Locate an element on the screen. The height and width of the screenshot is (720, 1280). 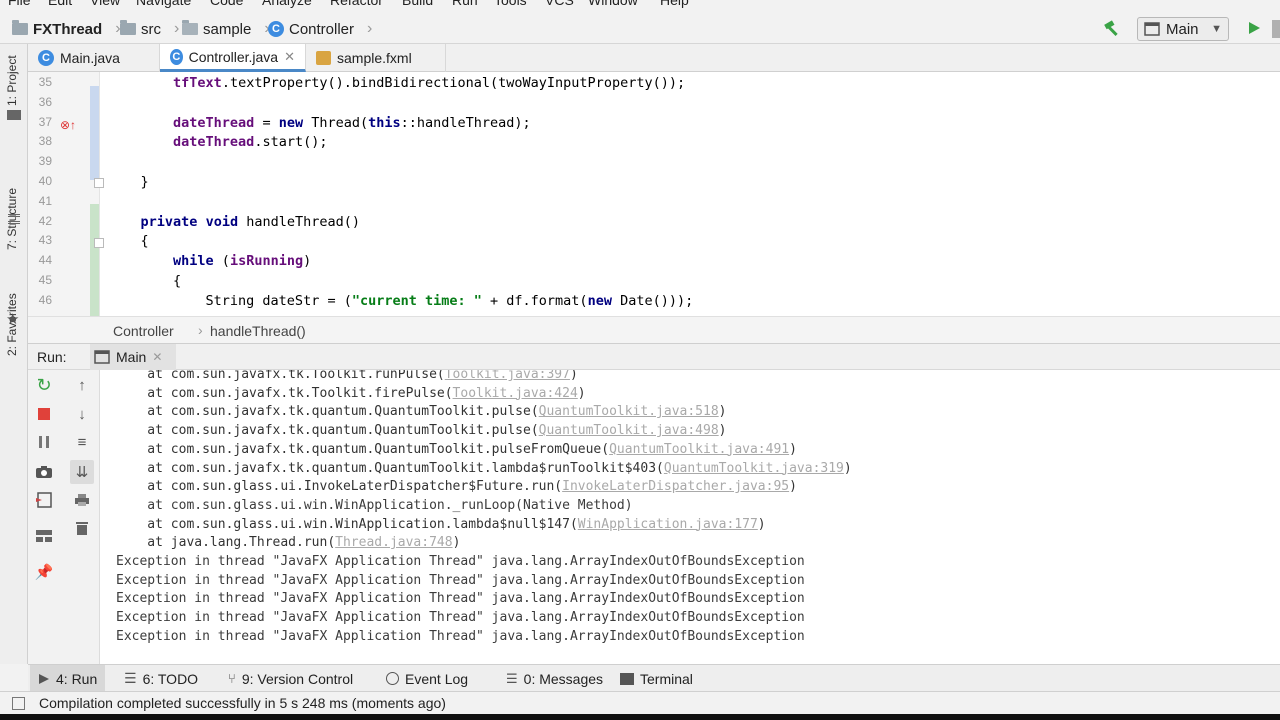
rerun-icon: ↻ is located at coordinates (44, 385).